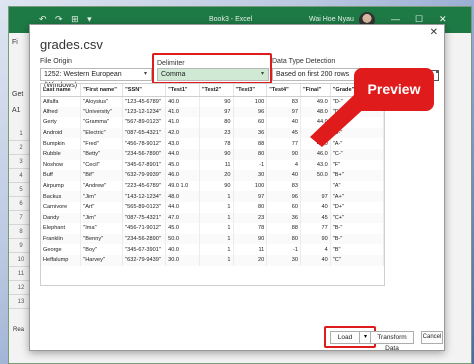  Describe the element at coordinates (357, 175) in the screenshot. I see `table-cell: "B+"` at that location.